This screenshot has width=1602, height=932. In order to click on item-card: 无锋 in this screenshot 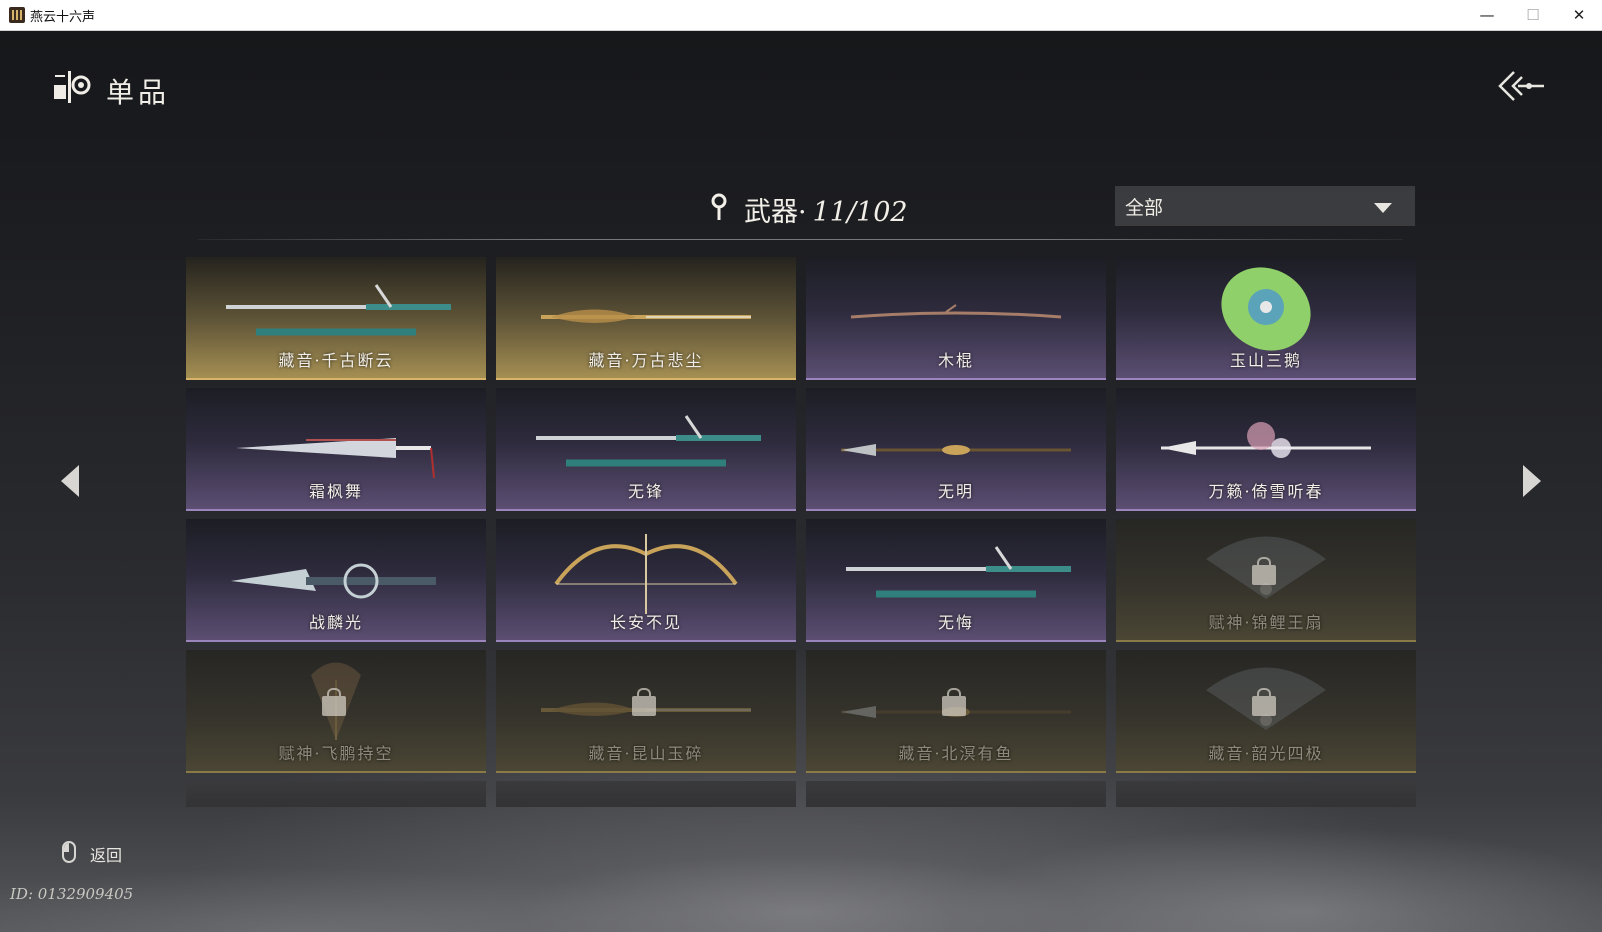, I will do `click(646, 449)`.